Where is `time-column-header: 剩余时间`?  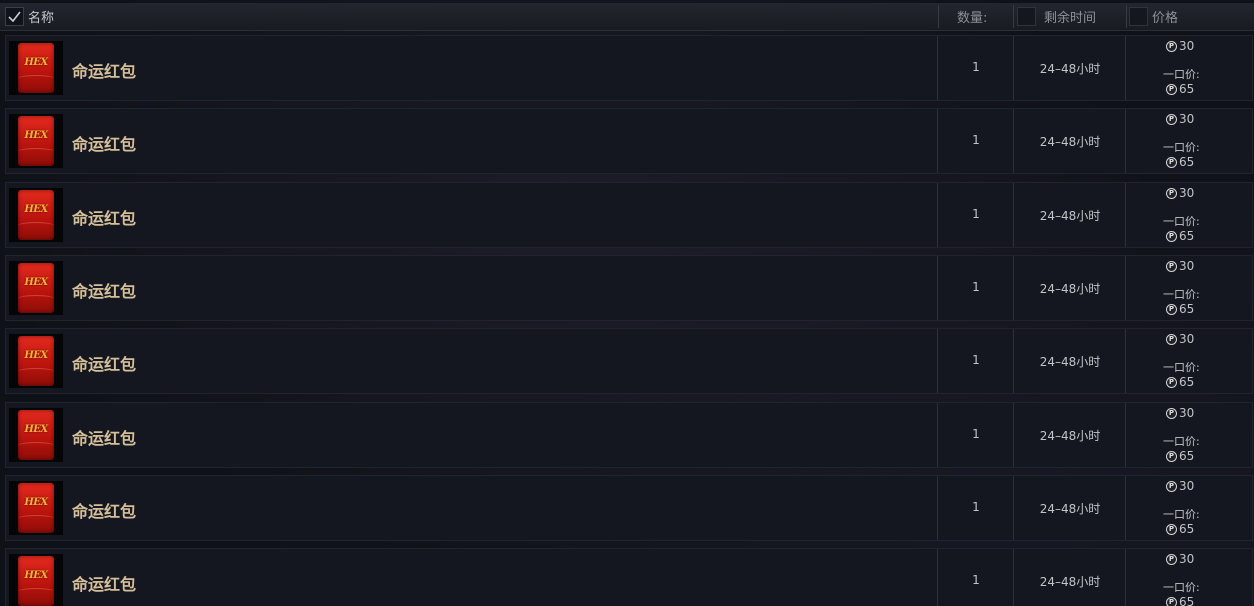 time-column-header: 剩余时间 is located at coordinates (1056, 16).